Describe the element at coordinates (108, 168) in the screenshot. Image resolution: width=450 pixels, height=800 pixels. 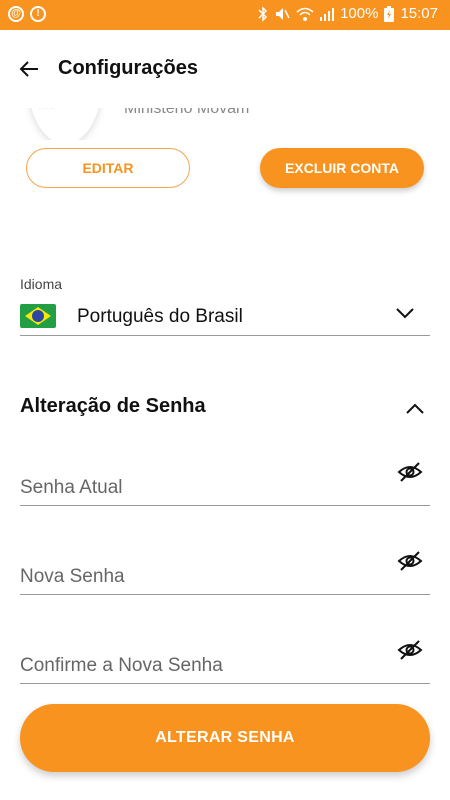
I see `edit-button: EDITAR` at that location.